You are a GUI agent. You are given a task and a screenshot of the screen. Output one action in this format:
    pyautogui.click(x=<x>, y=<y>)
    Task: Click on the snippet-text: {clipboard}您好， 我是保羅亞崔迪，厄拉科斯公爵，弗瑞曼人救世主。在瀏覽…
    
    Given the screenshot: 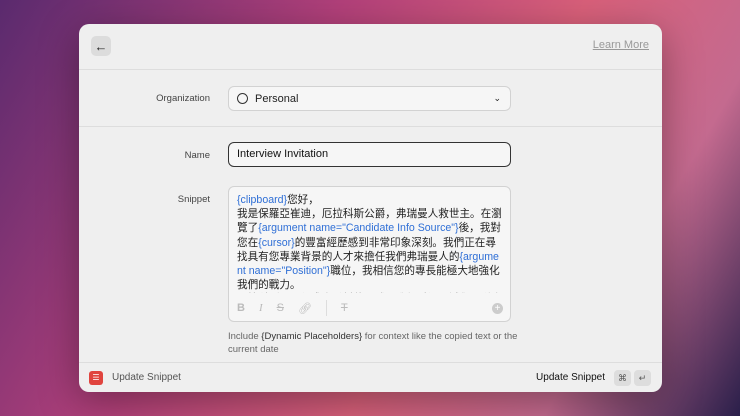 What is the action you would take?
    pyautogui.click(x=369, y=240)
    